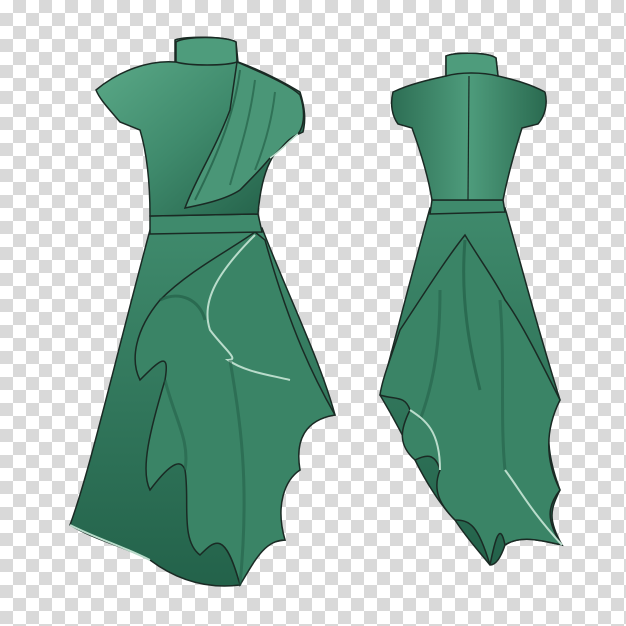  Describe the element at coordinates (467, 207) in the screenshot. I see `back-waistband` at that location.